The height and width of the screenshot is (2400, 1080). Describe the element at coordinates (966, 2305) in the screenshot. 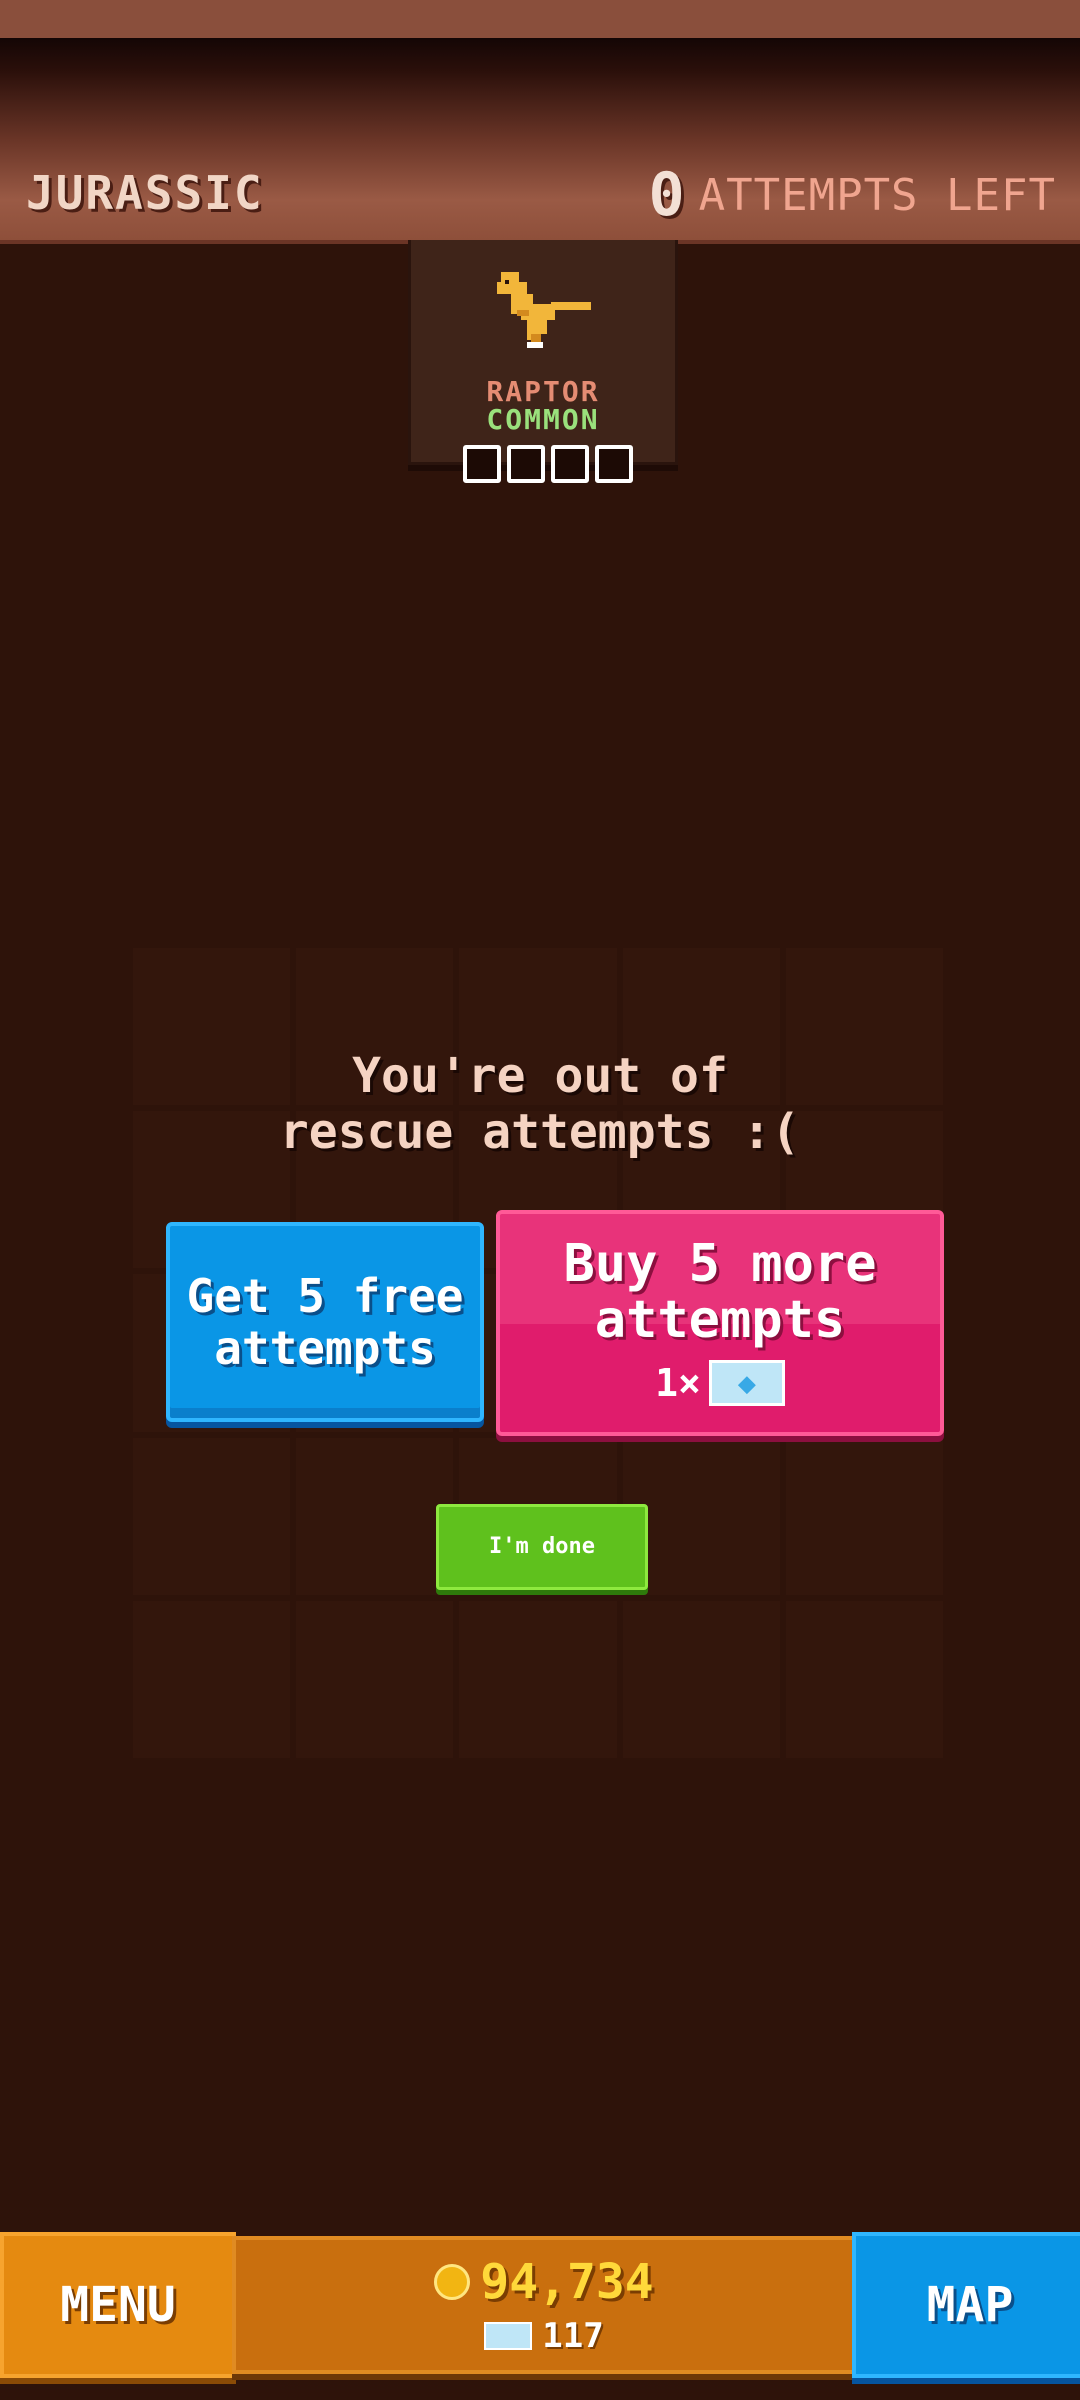

I see `map-button: MAP` at that location.